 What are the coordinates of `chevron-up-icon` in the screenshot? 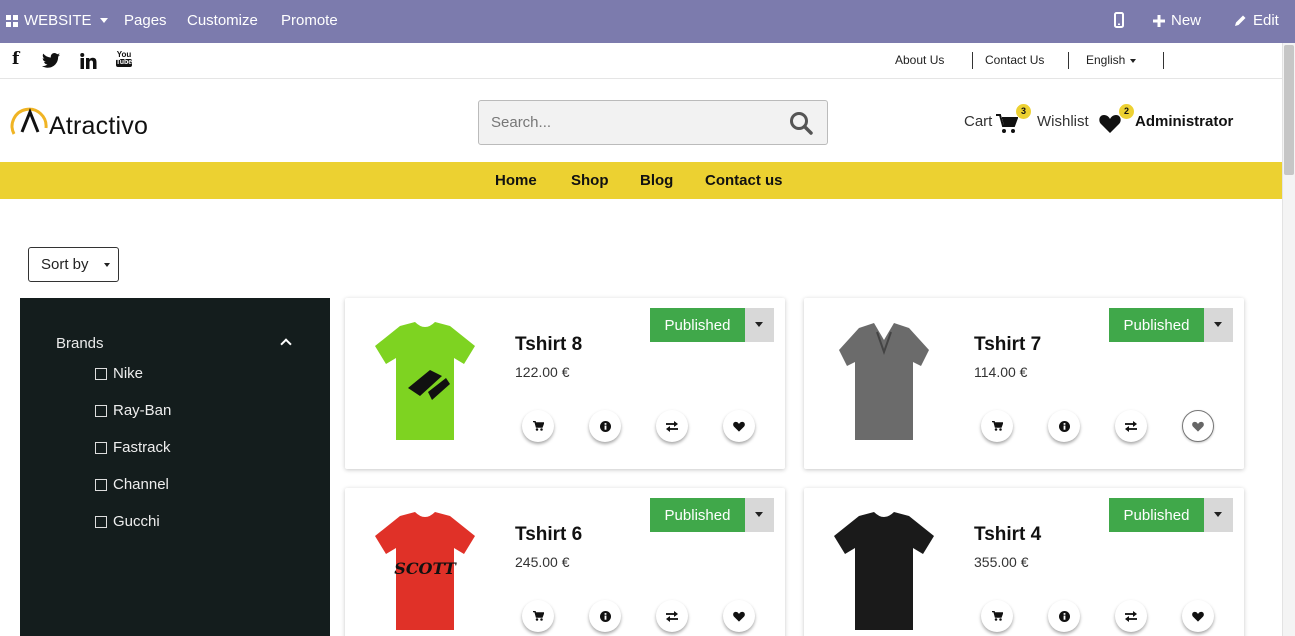 It's located at (286, 344).